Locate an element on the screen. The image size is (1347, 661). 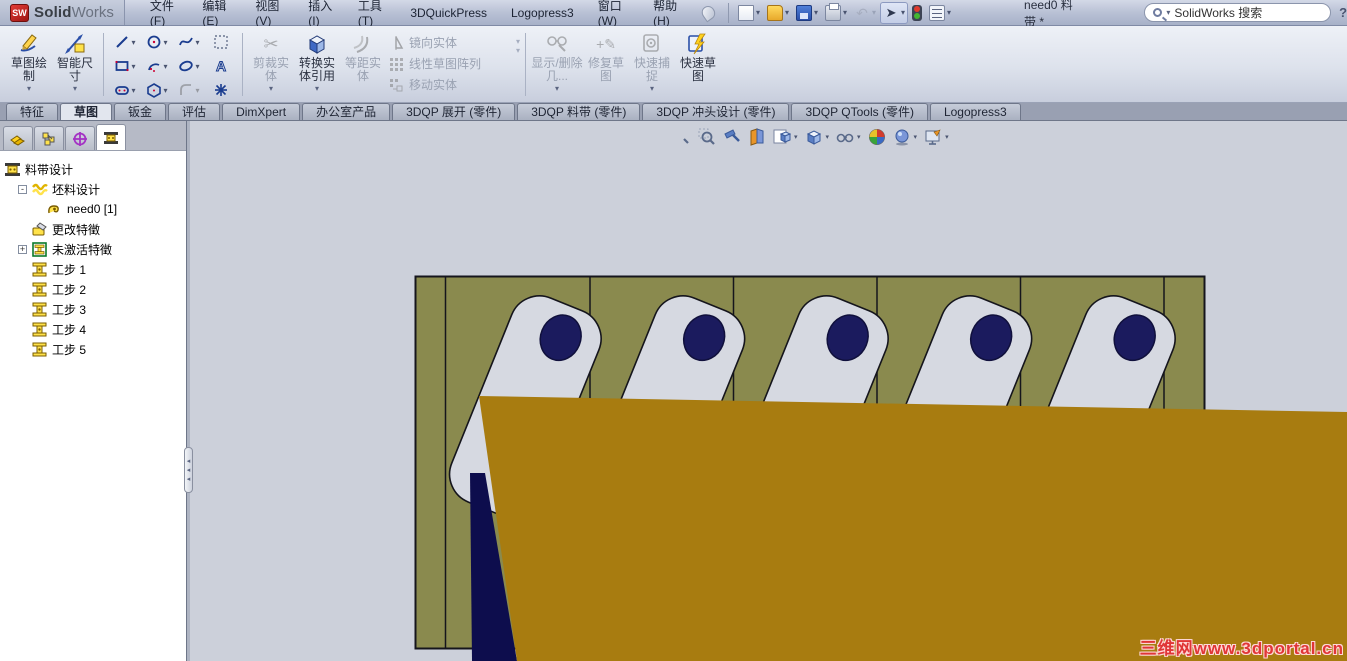
circle-tool-button: ▾ is located at coordinates (157, 42).